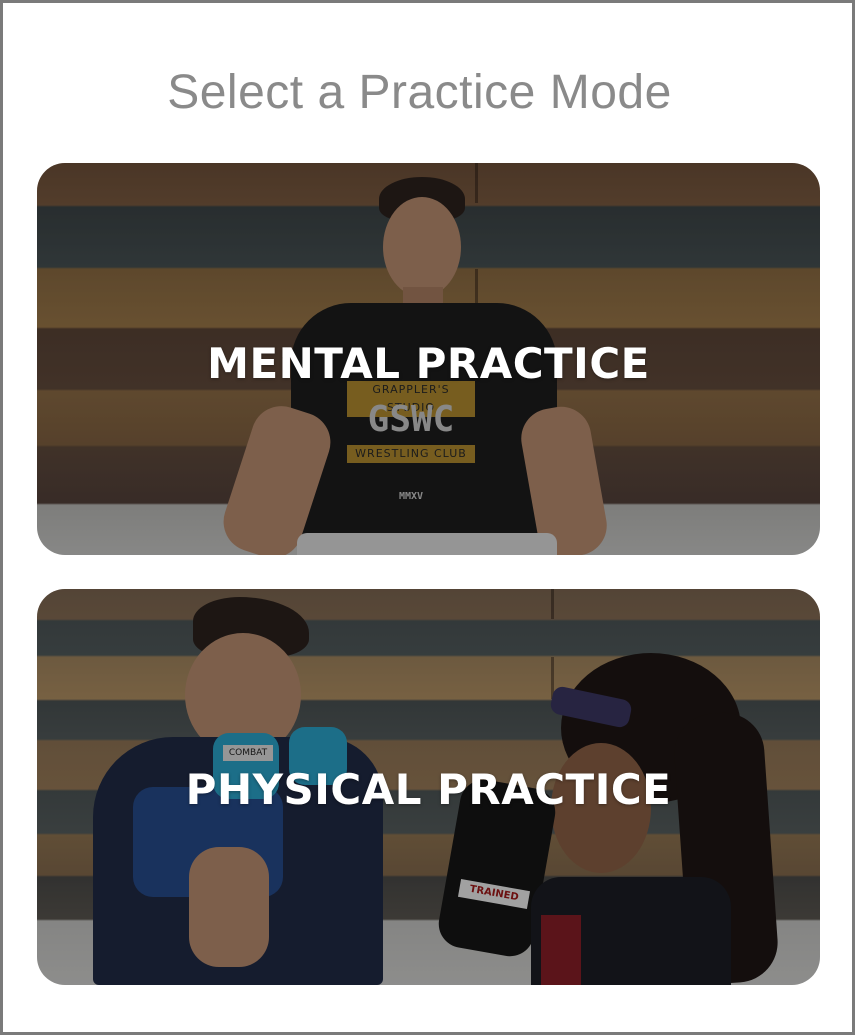  Describe the element at coordinates (428, 363) in the screenshot. I see `mental-practice-label: MENTAL PRACTICE` at that location.